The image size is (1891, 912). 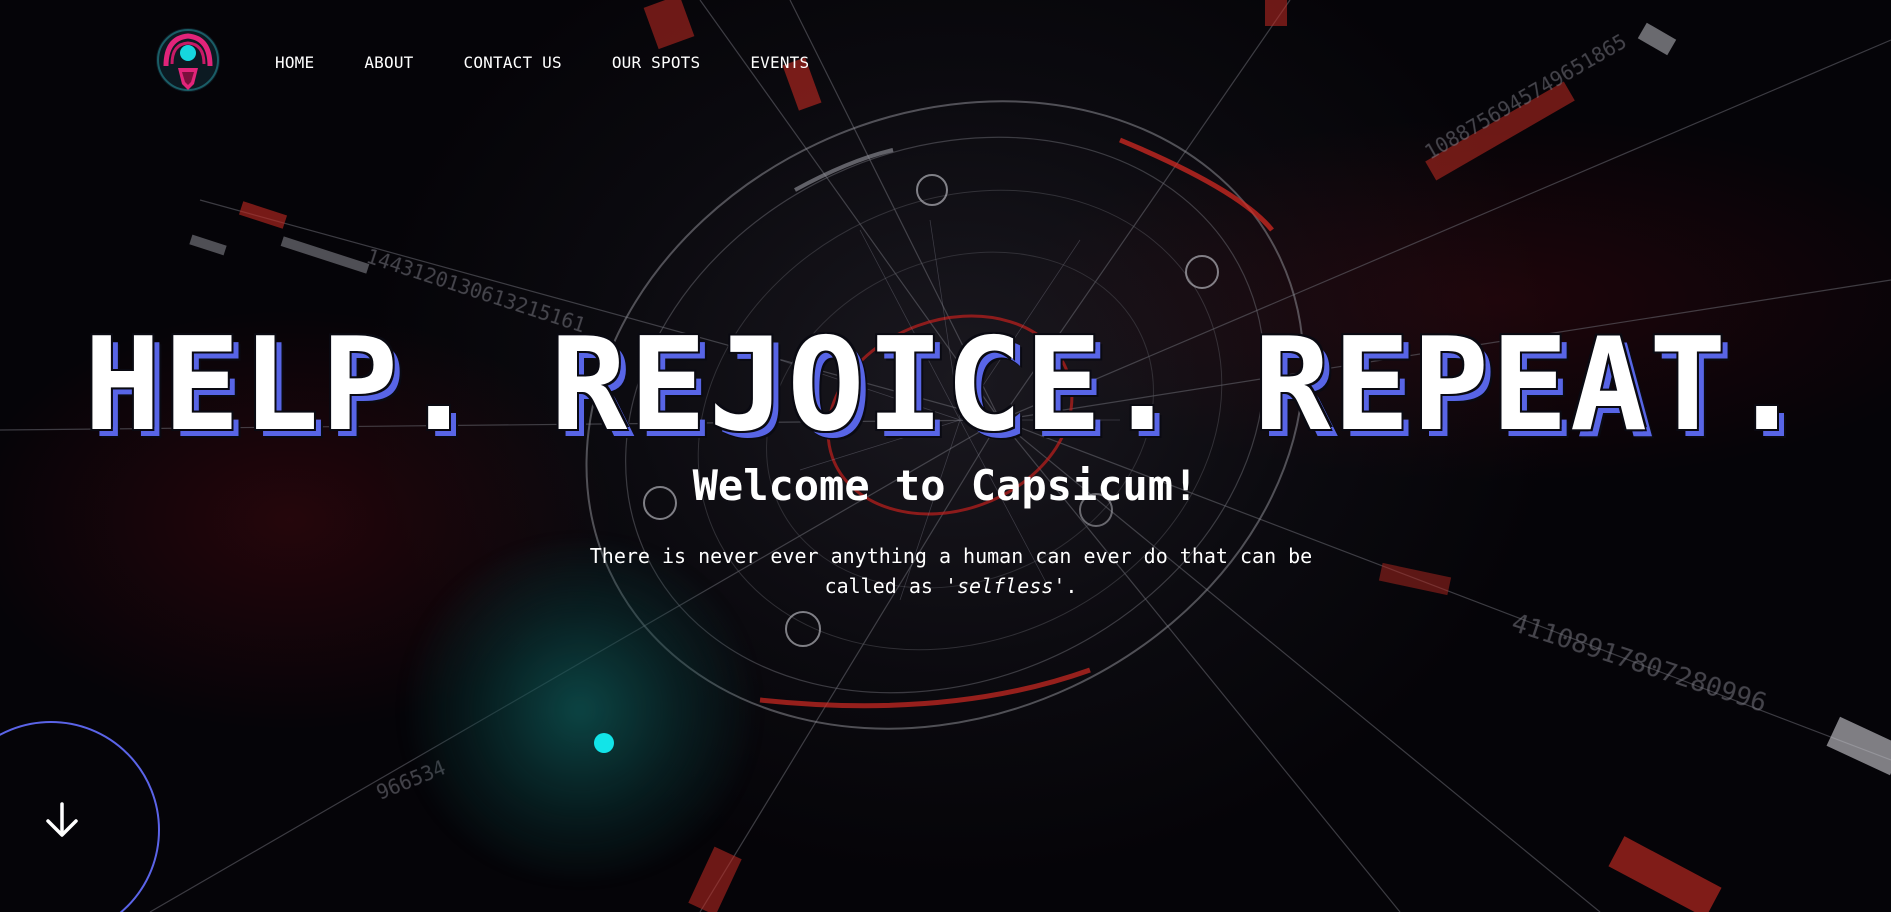 I want to click on nav-about: ABOUT, so click(x=388, y=63).